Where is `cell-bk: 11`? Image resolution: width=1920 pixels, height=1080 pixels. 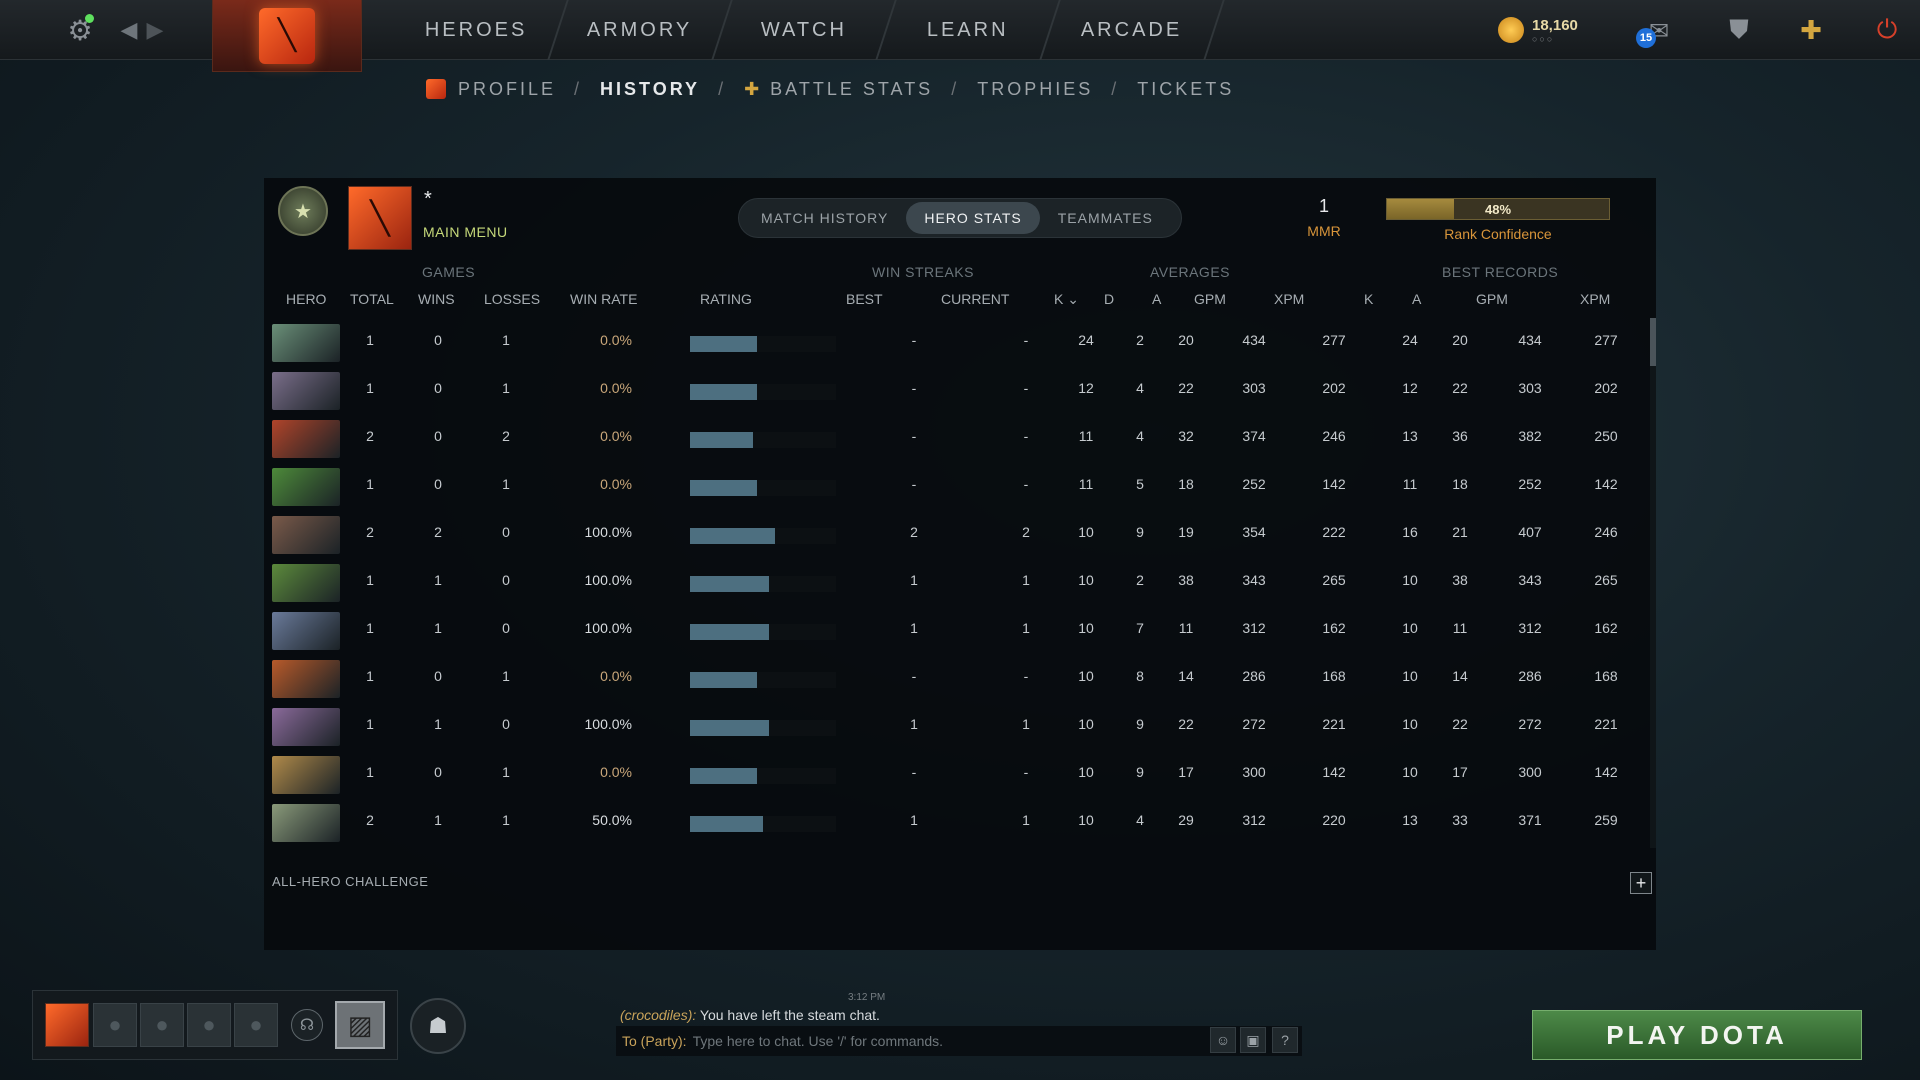 cell-bk: 11 is located at coordinates (1410, 484).